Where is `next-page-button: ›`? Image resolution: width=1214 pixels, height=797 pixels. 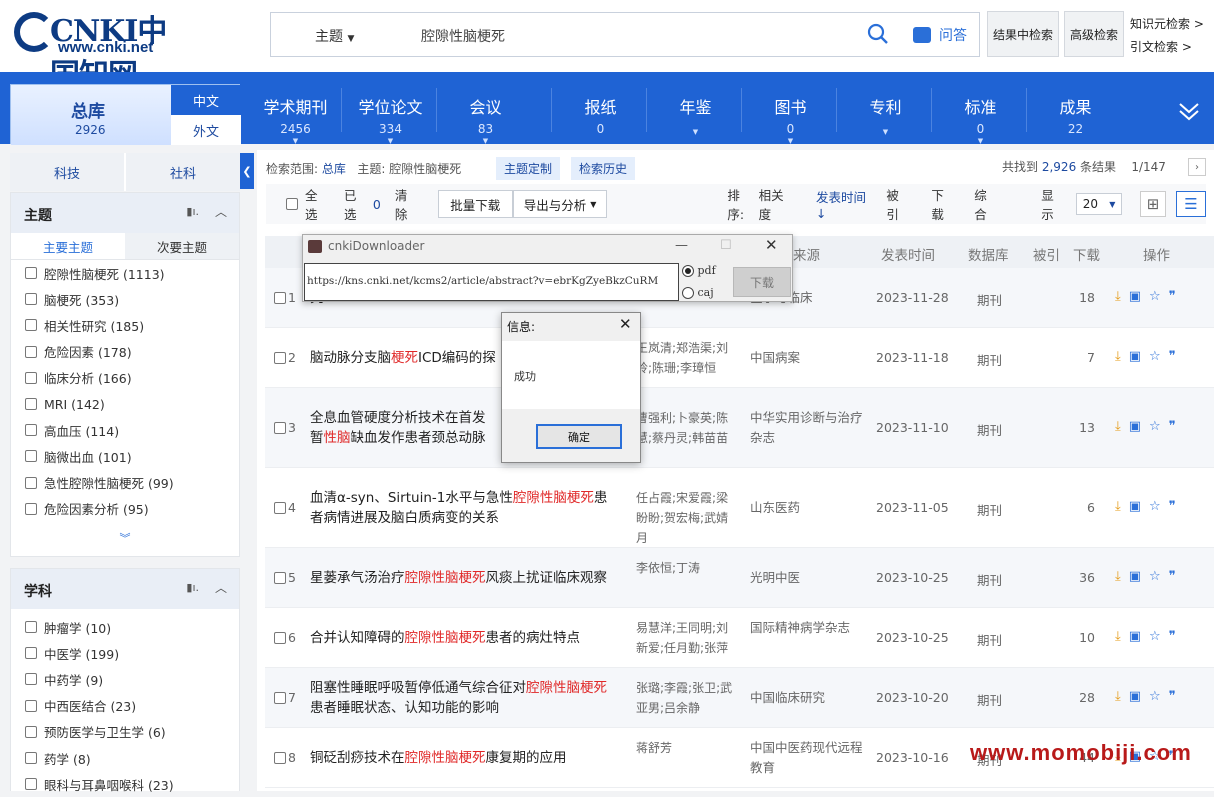
next-page-button: › is located at coordinates (1197, 167).